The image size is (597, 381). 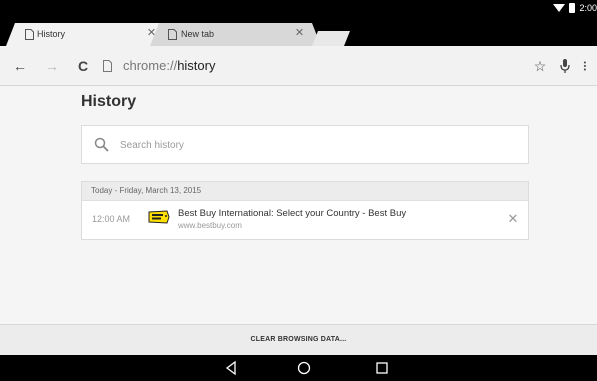 I want to click on tab-label: History, so click(x=51, y=34).